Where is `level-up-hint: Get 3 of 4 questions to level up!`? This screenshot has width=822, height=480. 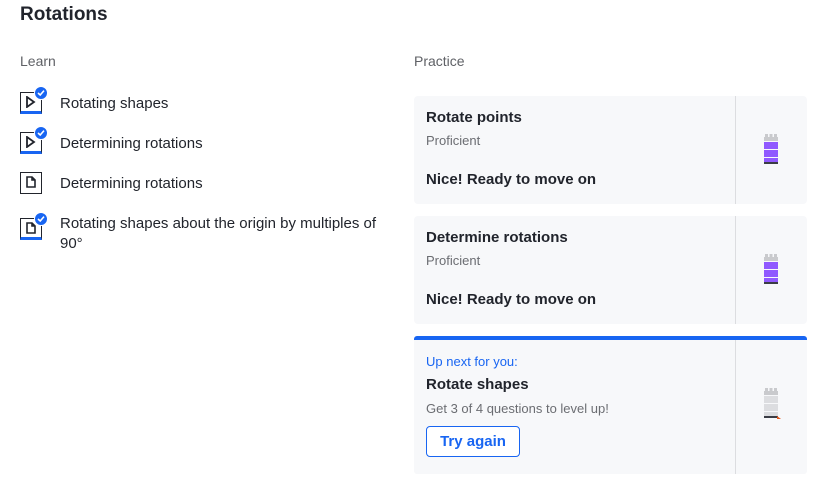 level-up-hint: Get 3 of 4 questions to level up! is located at coordinates (517, 408).